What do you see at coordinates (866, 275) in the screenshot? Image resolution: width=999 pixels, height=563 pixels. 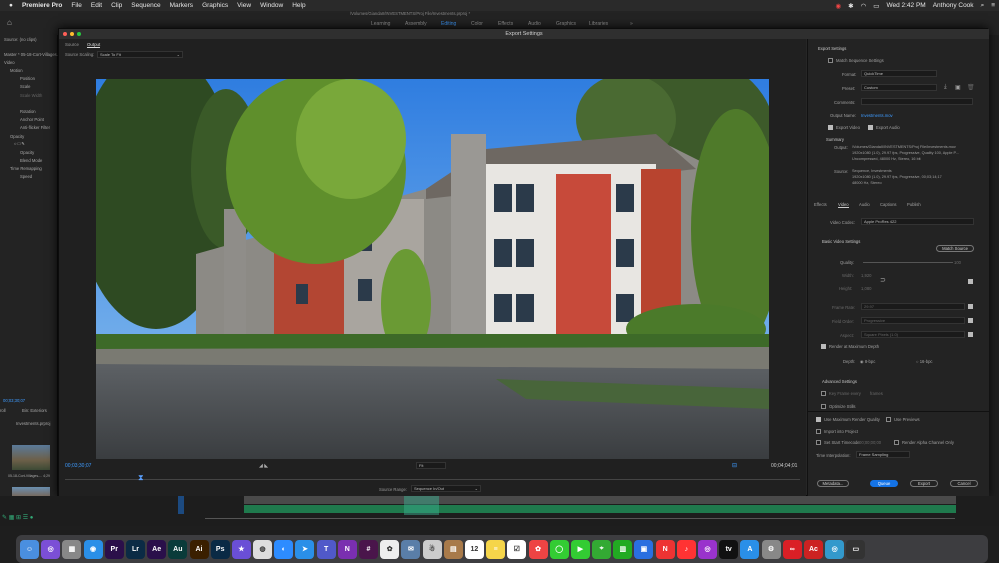 I see `width-value: 1,920` at bounding box center [866, 275].